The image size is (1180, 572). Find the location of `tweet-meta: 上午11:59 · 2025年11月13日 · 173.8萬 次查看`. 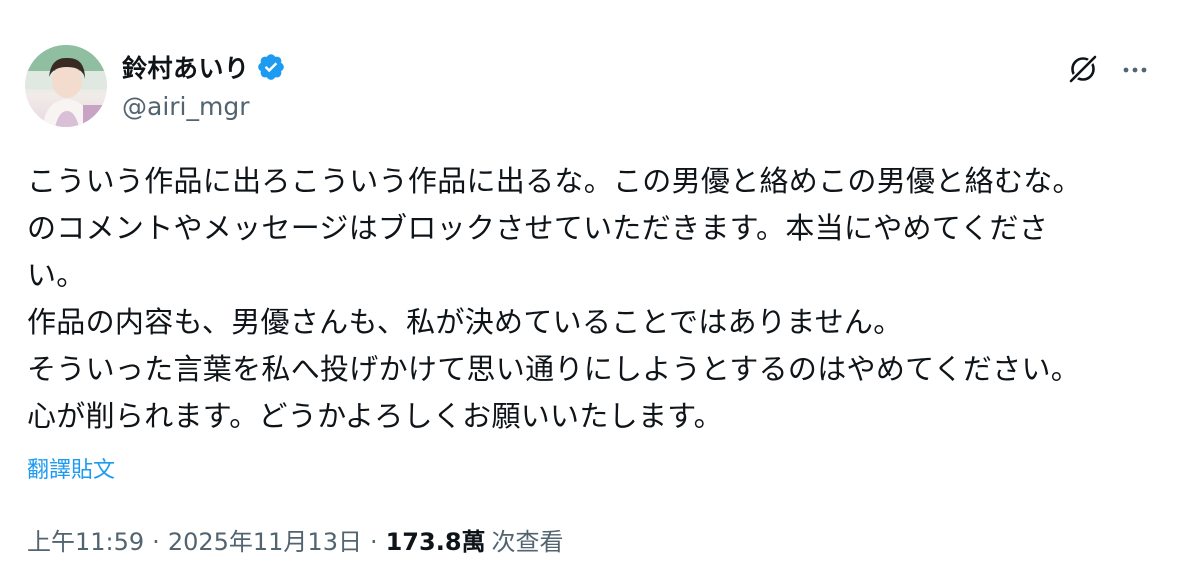

tweet-meta: 上午11:59 · 2025年11月13日 · 173.8萬 次查看 is located at coordinates (295, 539).